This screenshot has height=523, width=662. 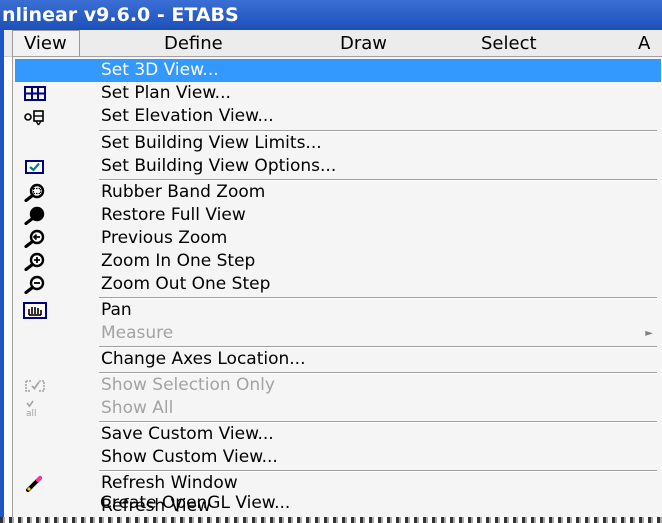 What do you see at coordinates (120, 15) in the screenshot?
I see `window-title: nlinear v9.6.0 - ETABS` at bounding box center [120, 15].